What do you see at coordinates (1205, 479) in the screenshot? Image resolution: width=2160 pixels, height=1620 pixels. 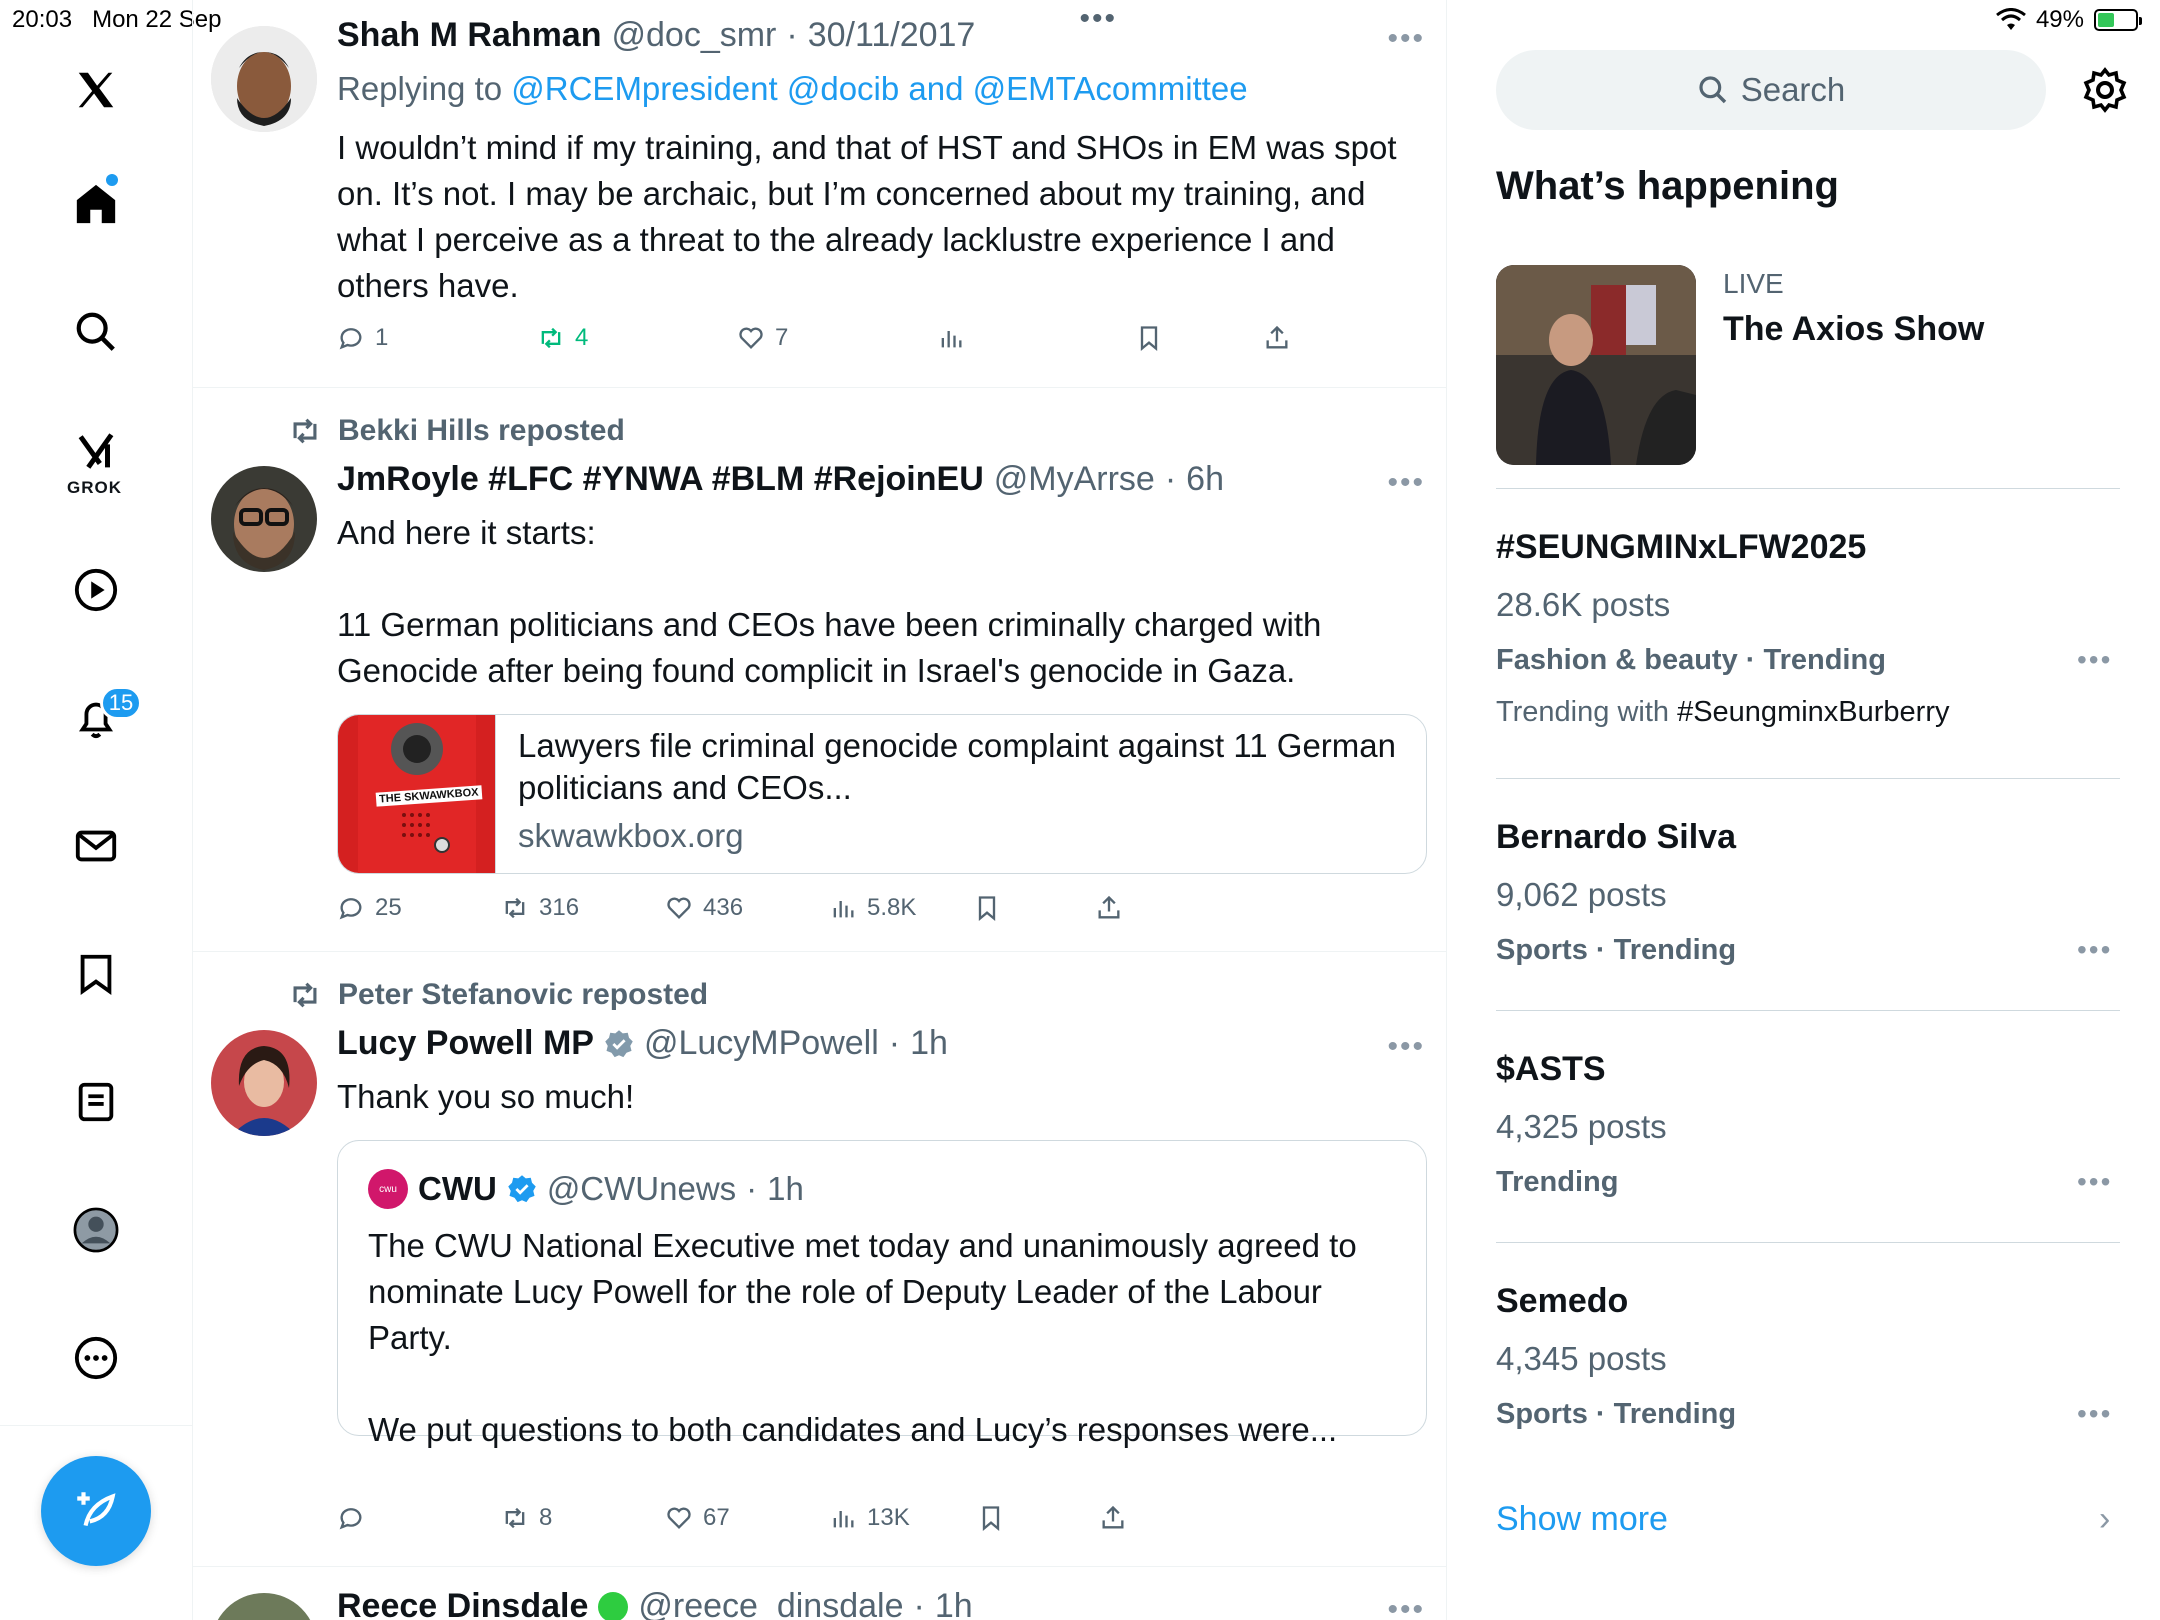 I see `post-time: 6h` at bounding box center [1205, 479].